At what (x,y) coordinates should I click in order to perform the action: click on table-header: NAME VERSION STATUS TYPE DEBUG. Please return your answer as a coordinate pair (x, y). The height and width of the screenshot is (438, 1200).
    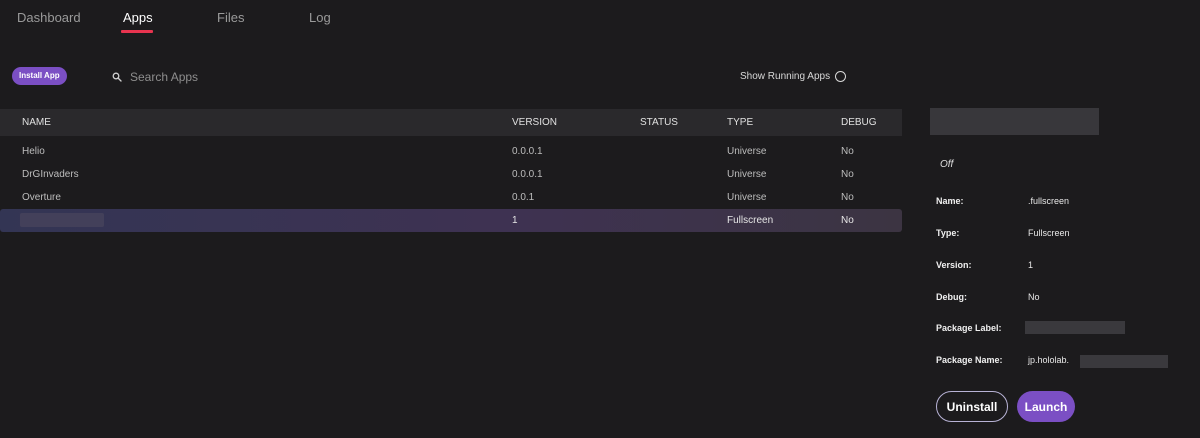
    Looking at the image, I should click on (451, 122).